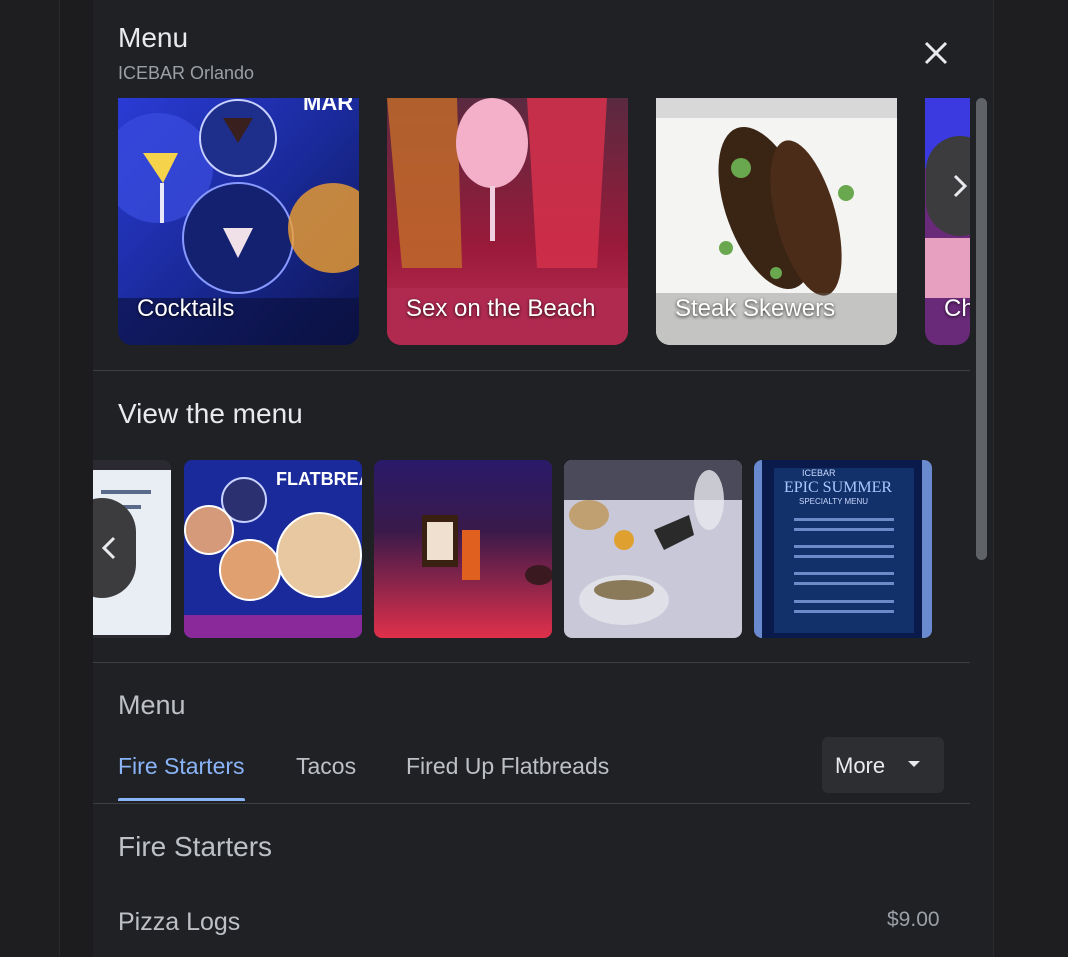 The image size is (1068, 957). What do you see at coordinates (914, 764) in the screenshot?
I see `caret-down-icon` at bounding box center [914, 764].